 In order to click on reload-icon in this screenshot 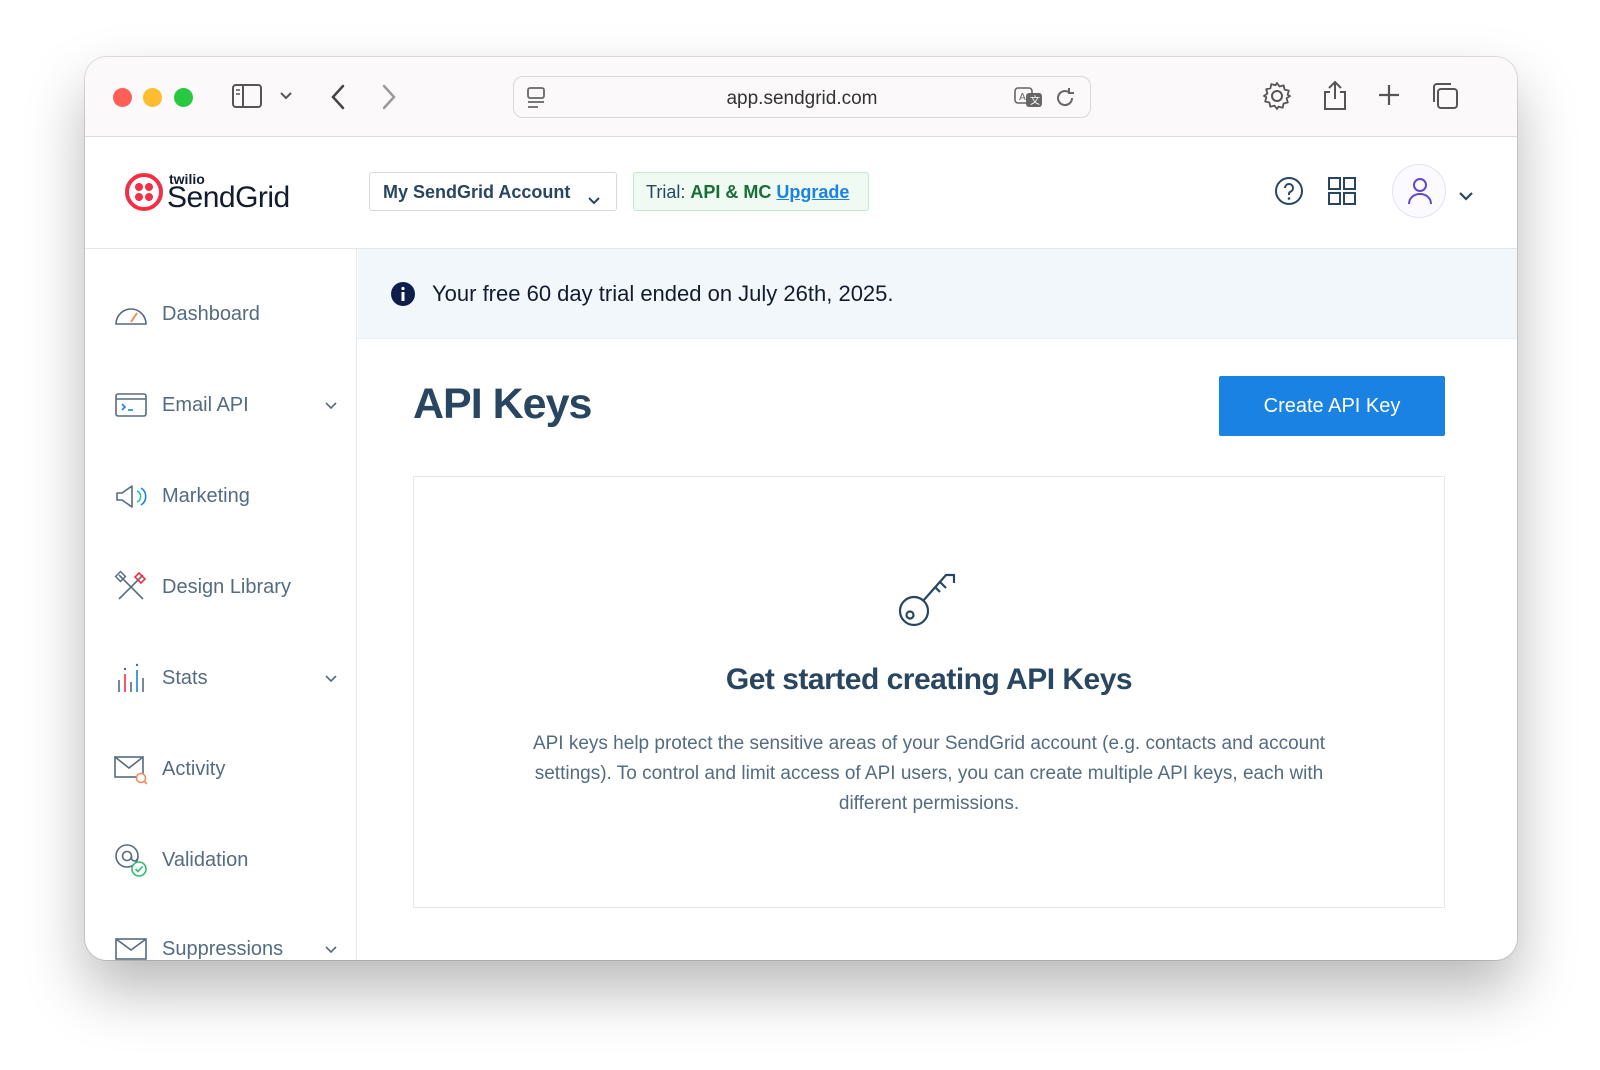, I will do `click(1065, 98)`.